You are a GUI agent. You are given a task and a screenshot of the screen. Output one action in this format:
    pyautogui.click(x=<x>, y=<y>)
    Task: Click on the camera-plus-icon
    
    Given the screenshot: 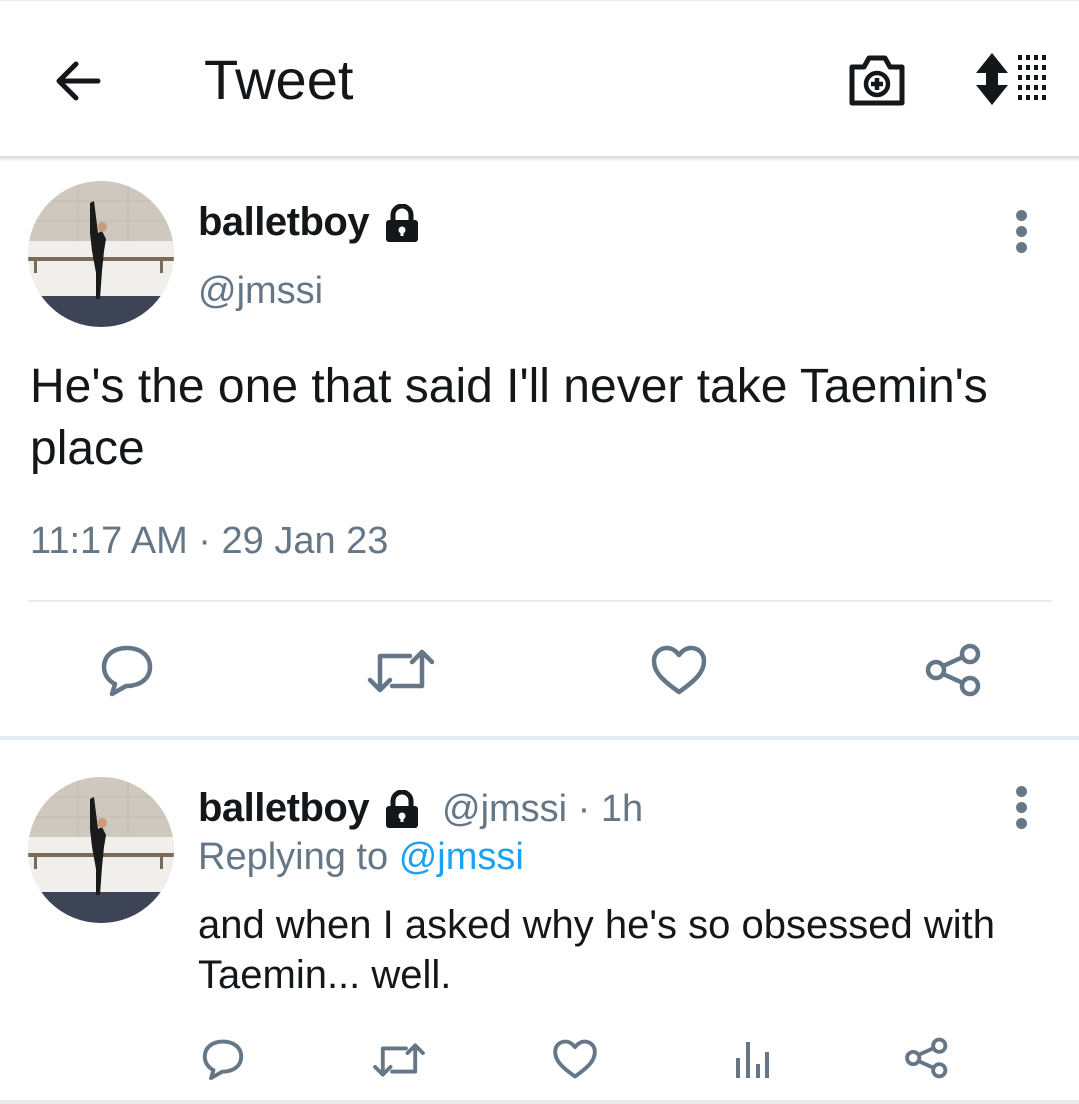 What is the action you would take?
    pyautogui.click(x=877, y=79)
    